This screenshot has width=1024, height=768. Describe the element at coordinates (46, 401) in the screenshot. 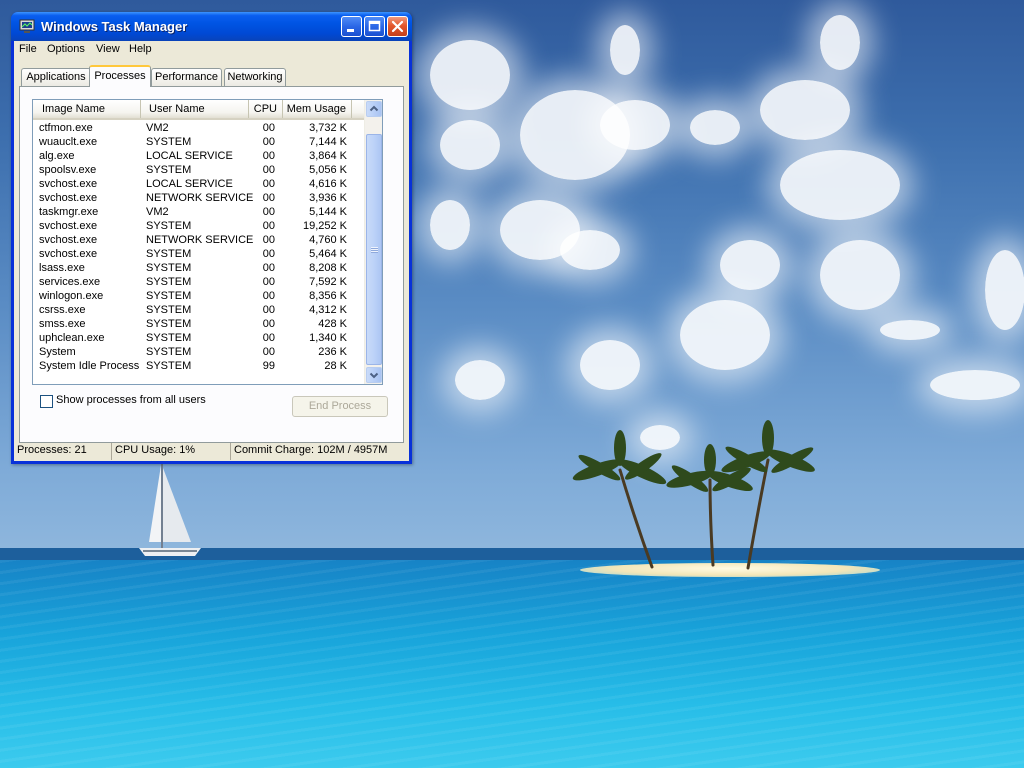

I see `checkbox-box` at that location.